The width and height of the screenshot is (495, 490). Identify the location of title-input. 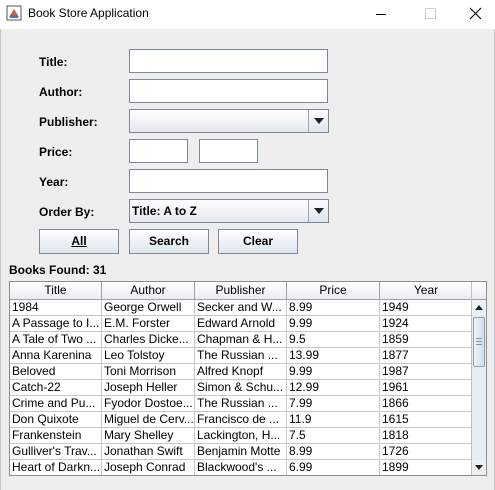
(228, 61).